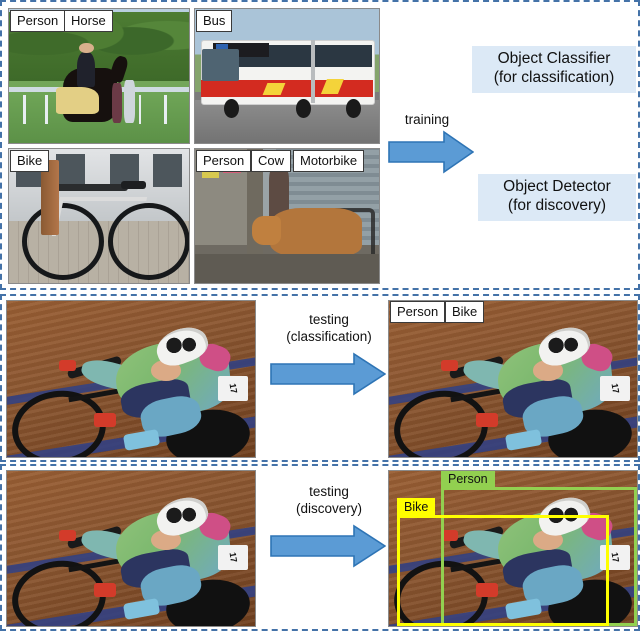 Image resolution: width=640 pixels, height=631 pixels. I want to click on output-object-classifier: Object Classifier (for classification), so click(554, 69).